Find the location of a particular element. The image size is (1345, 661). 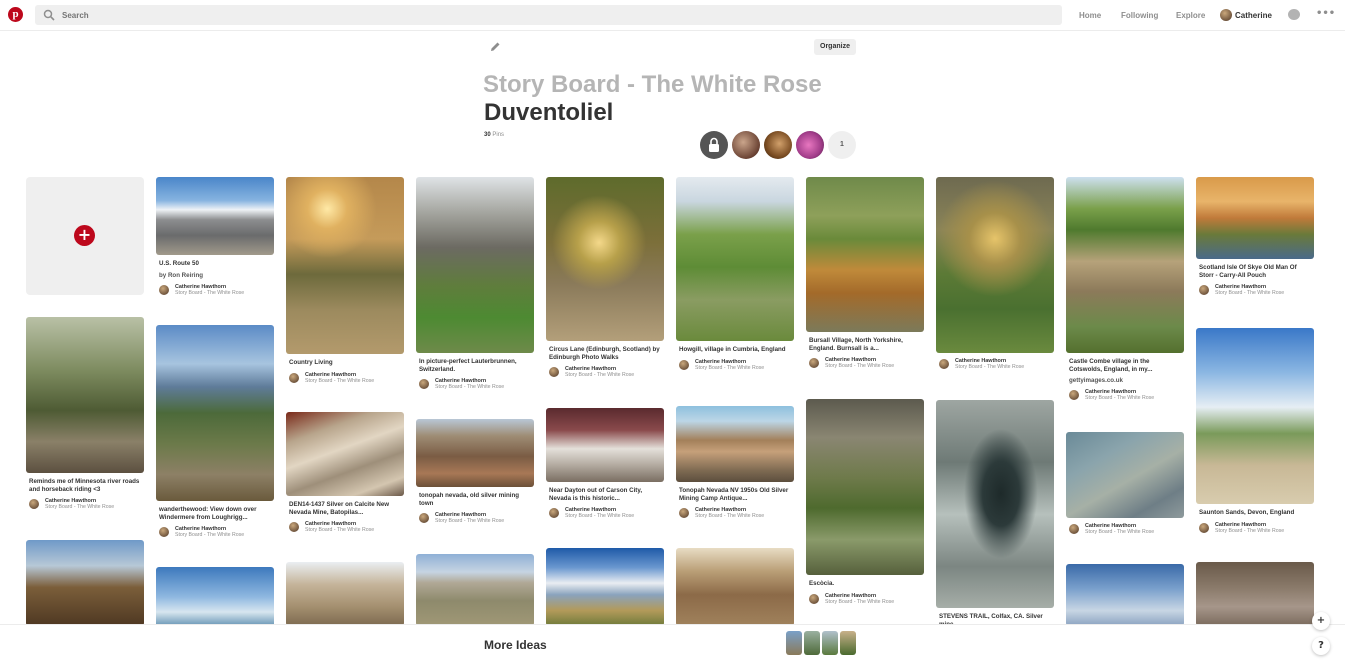

more-ideas-bar: More Ideas is located at coordinates (672, 642).